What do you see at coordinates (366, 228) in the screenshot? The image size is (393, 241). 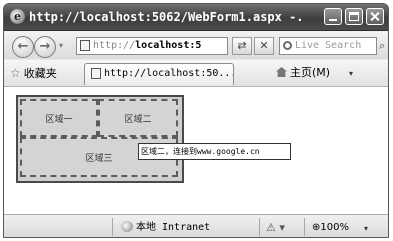 I see `zoom-dropdown-icon: ▾` at bounding box center [366, 228].